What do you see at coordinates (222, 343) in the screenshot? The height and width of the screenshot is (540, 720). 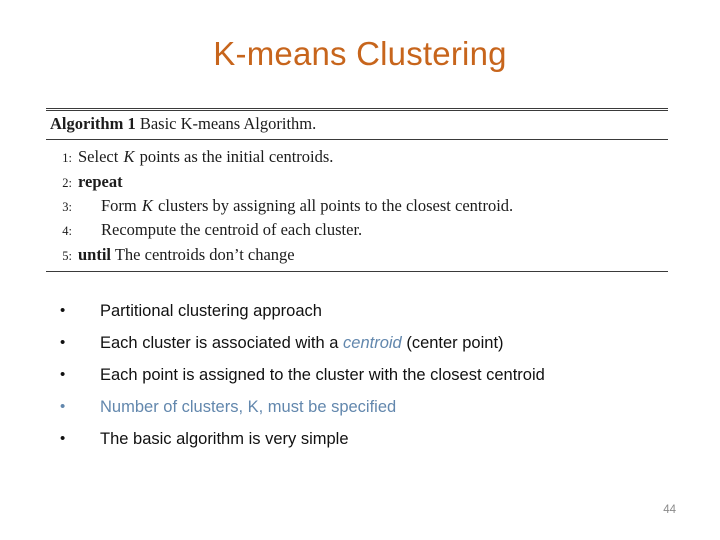 I see `list-item-text: Each cluster is associated with a` at bounding box center [222, 343].